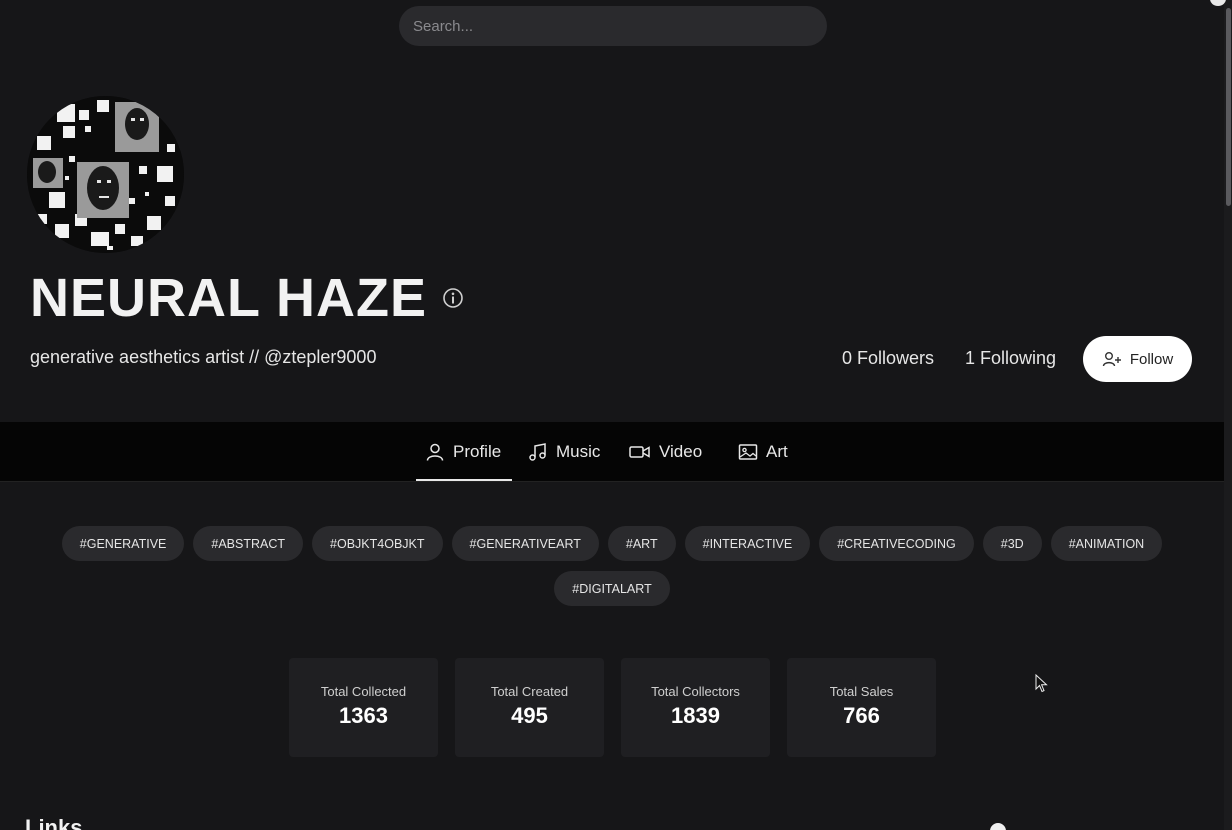 The height and width of the screenshot is (830, 1232). What do you see at coordinates (529, 715) in the screenshot?
I see `stat-value: 495` at bounding box center [529, 715].